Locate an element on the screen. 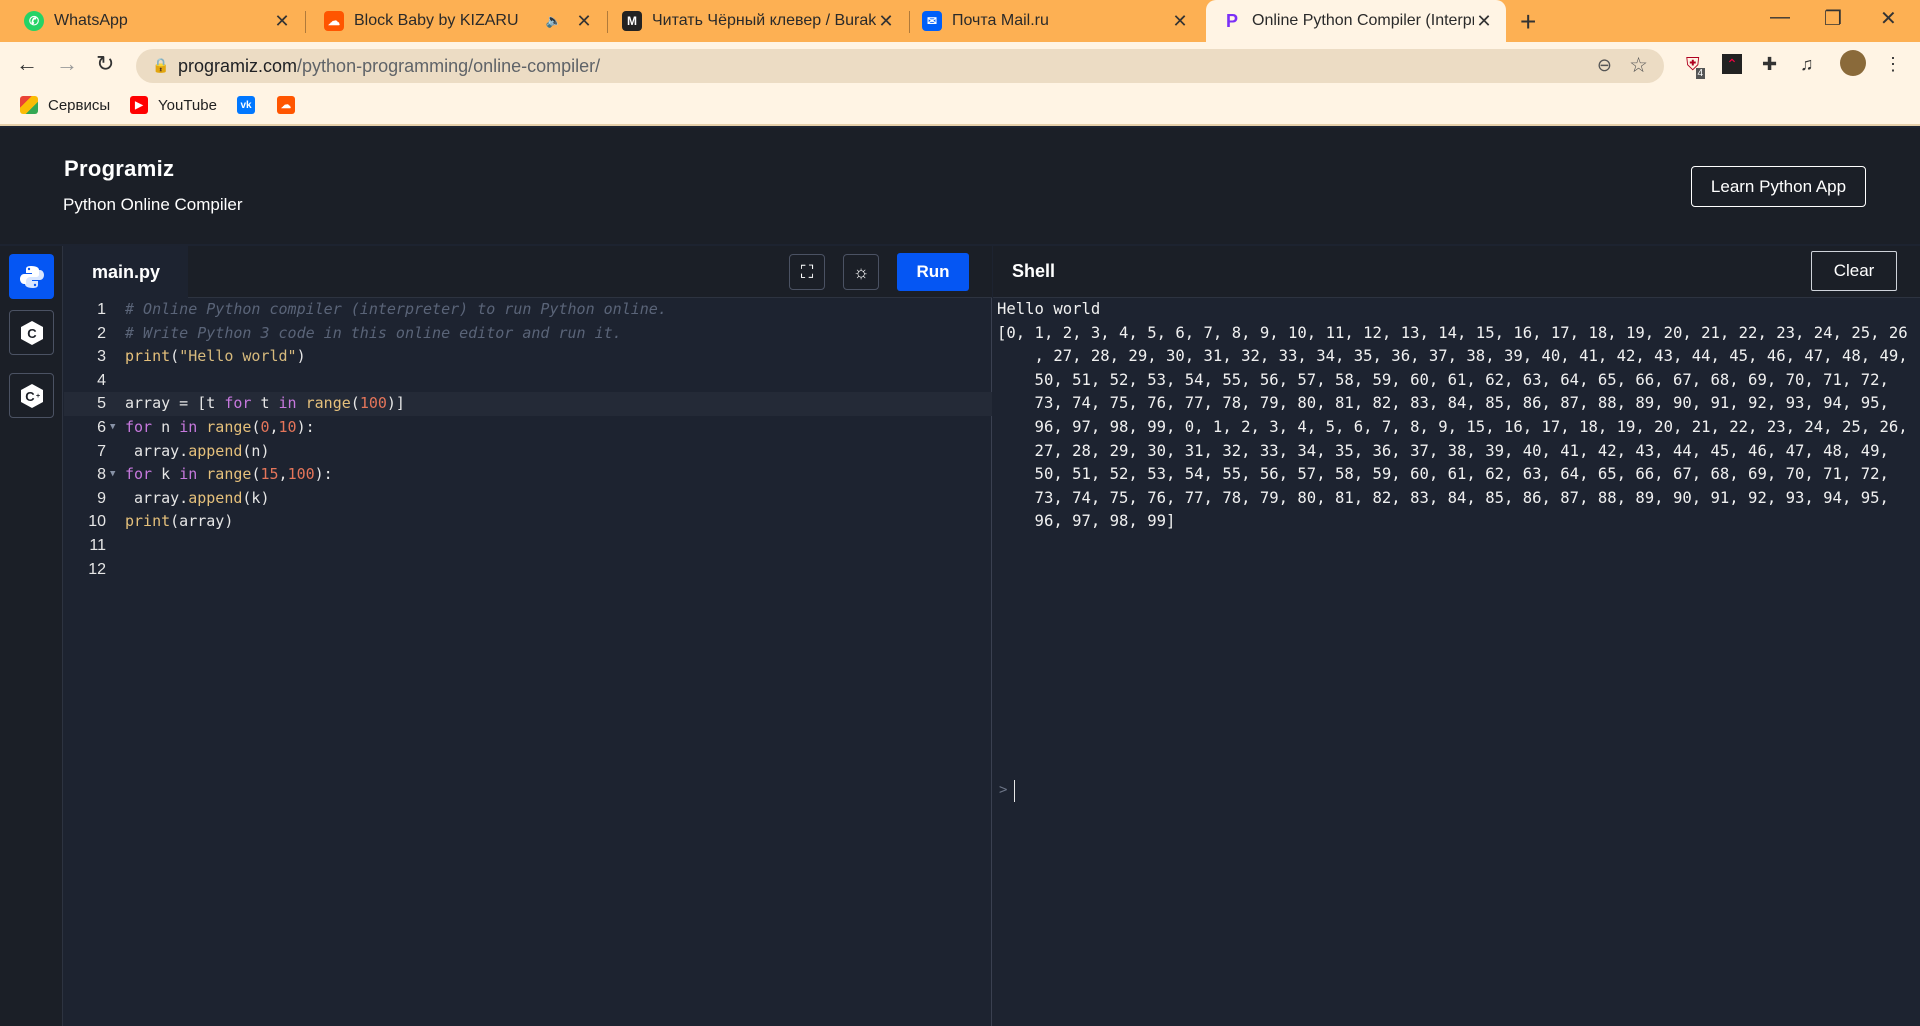 The width and height of the screenshot is (1920, 1026). output-line: Hello world is located at coordinates (1049, 309).